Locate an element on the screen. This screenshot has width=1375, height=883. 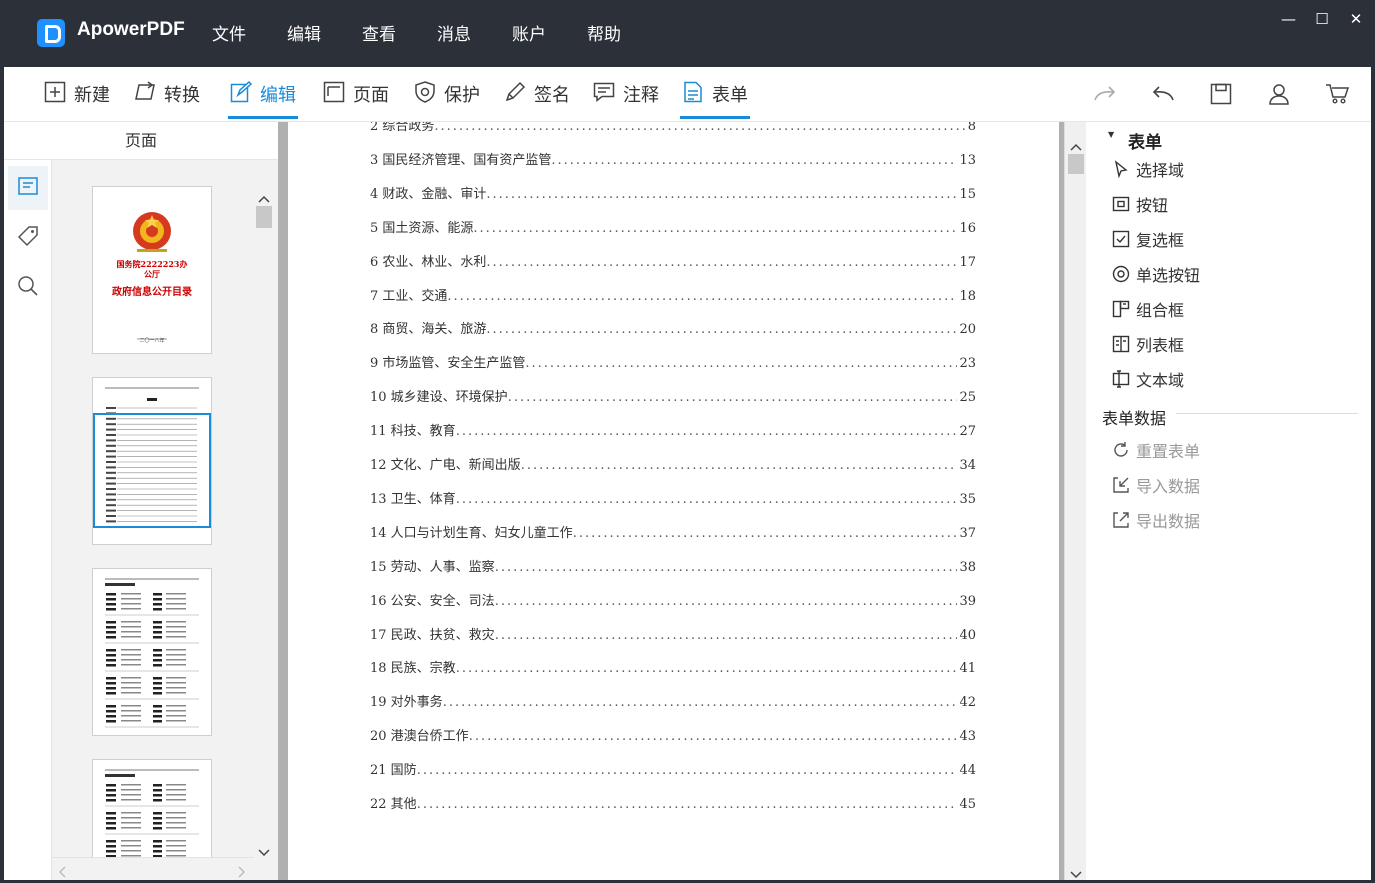
toc-entry: 10 城乡建设、环境保护 25 is located at coordinates (673, 396).